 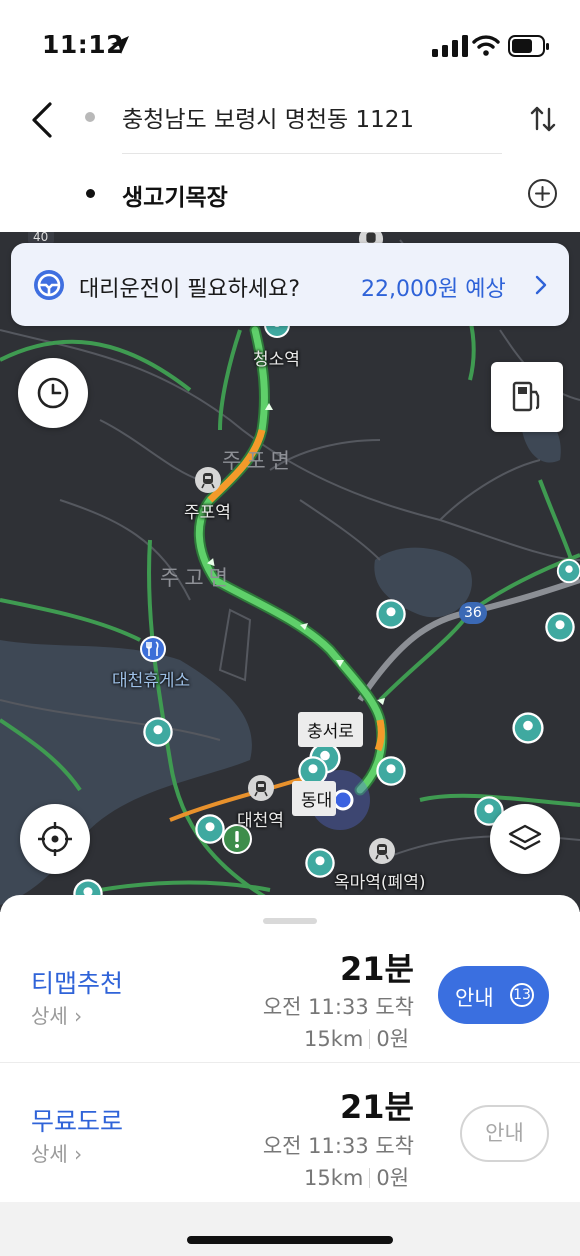 What do you see at coordinates (77, 1120) in the screenshot?
I see `route-name-free: 무료도로` at bounding box center [77, 1120].